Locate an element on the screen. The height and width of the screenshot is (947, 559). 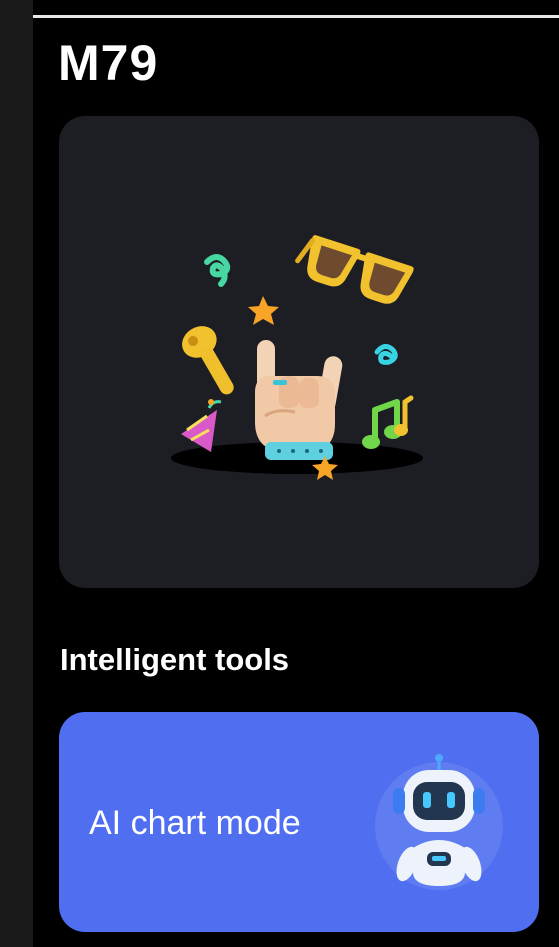
rock-hand-icon is located at coordinates (299, 400).